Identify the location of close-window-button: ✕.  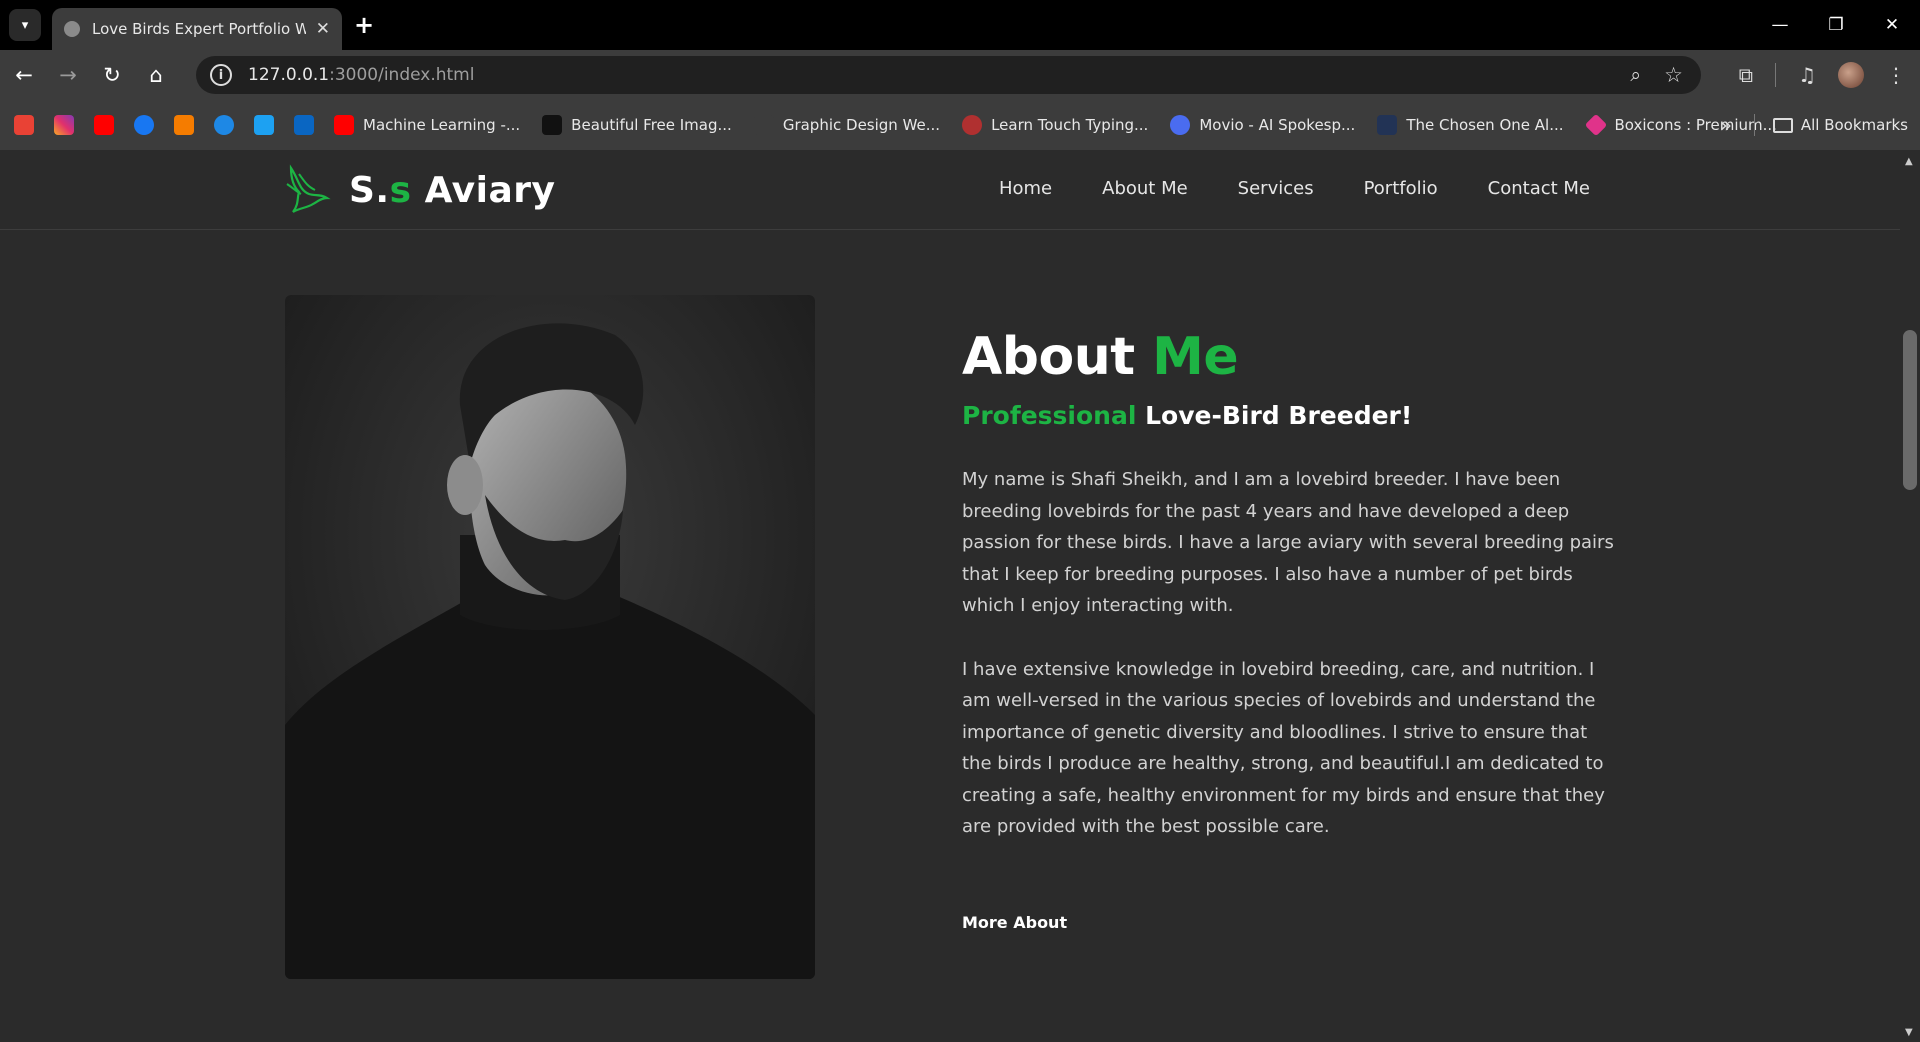
(1892, 25).